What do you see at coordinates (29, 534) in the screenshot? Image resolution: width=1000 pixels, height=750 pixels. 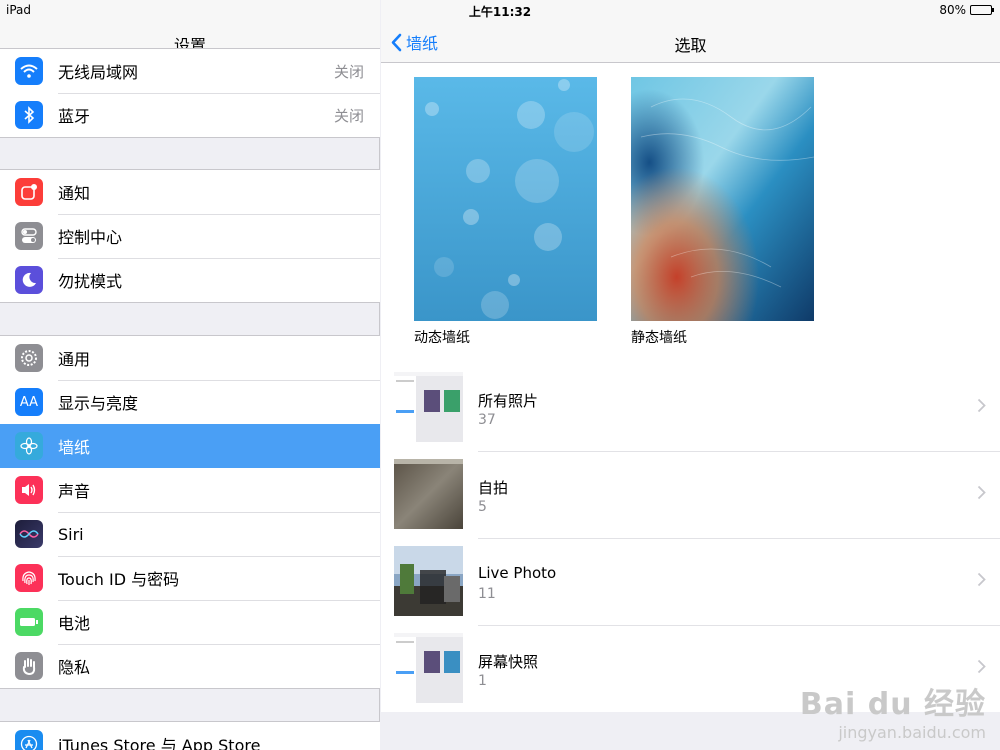 I see `siri-icon` at bounding box center [29, 534].